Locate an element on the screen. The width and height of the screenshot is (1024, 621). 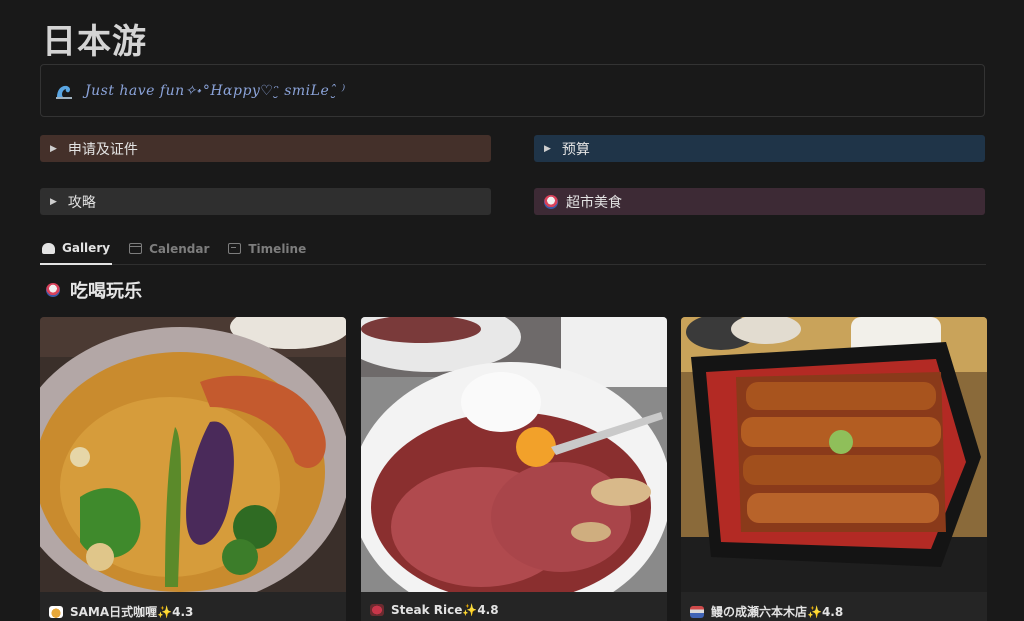
gallery-card-steak: Steak Rice✨4.8 is located at coordinates (514, 469).